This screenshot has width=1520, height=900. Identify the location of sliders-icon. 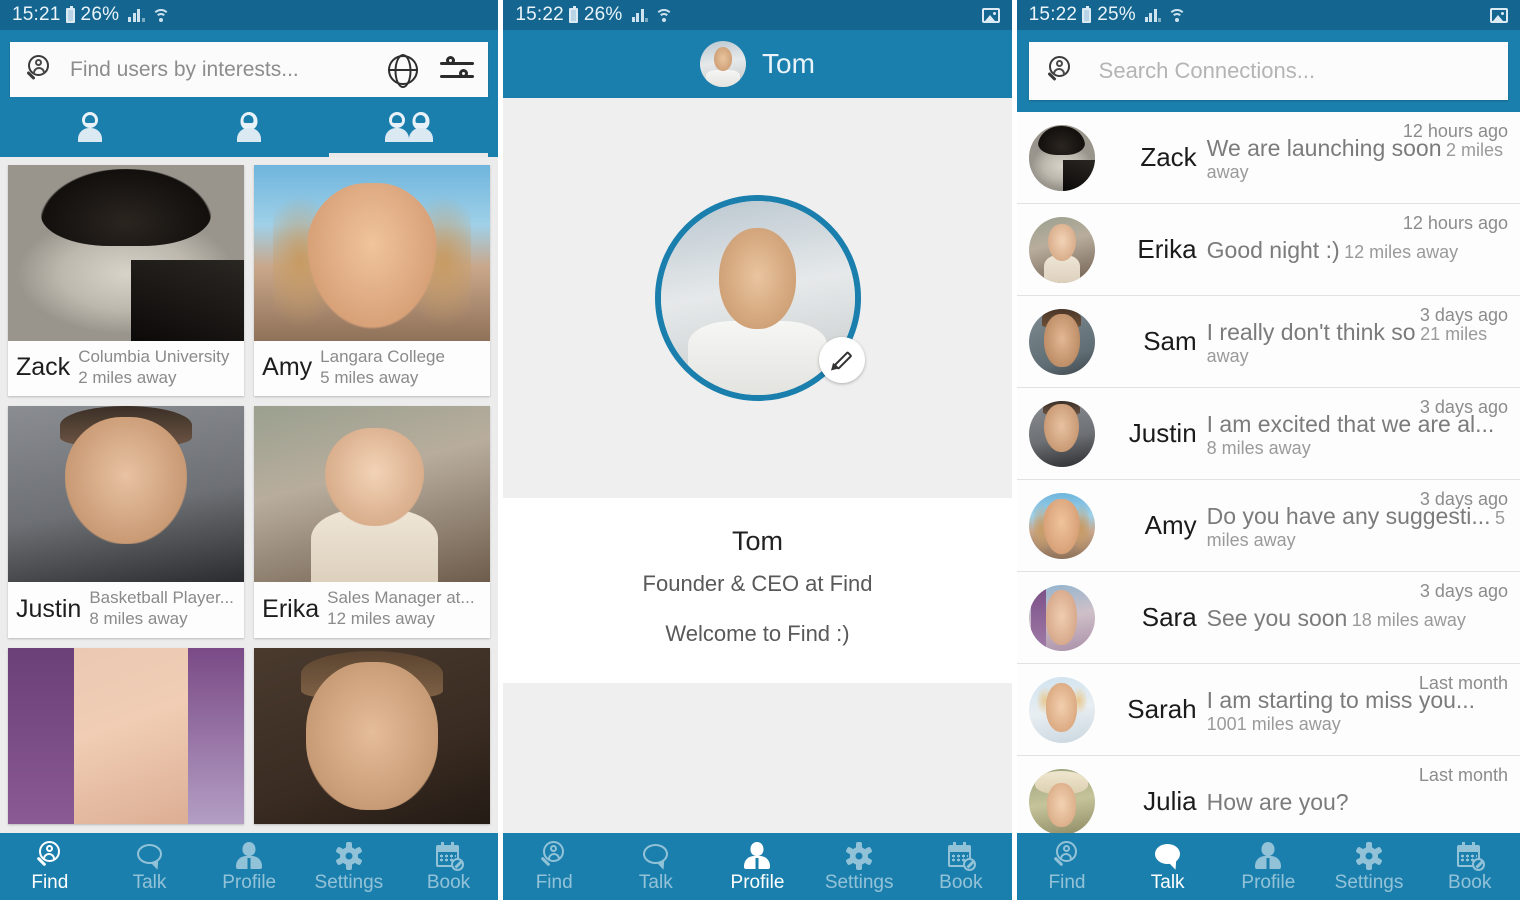
(457, 69).